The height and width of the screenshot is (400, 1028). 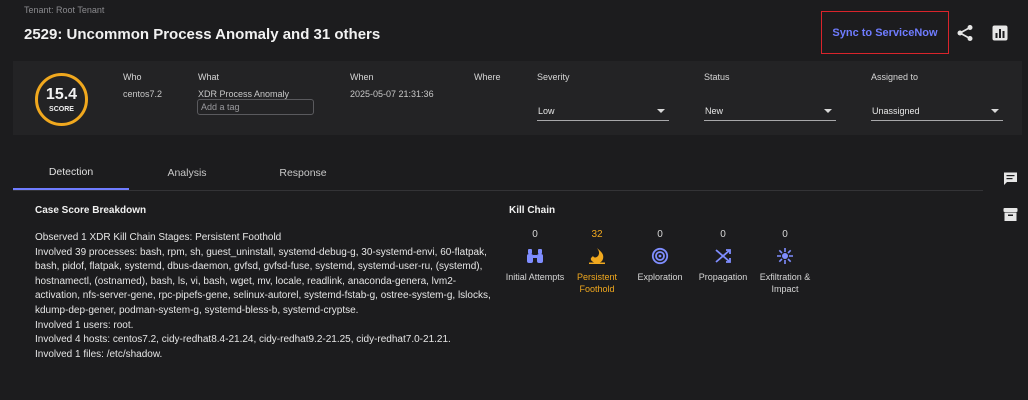 I want to click on archive-icon, so click(x=1010, y=214).